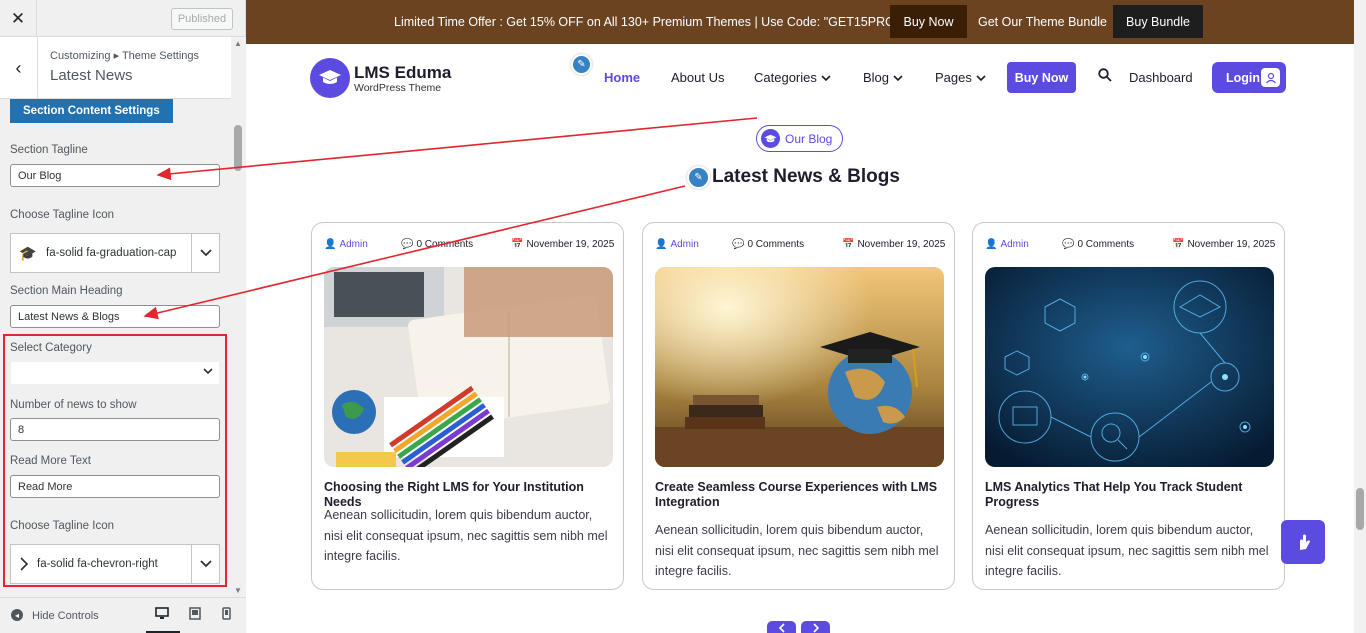 This screenshot has height=633, width=1366. I want to click on mobile-preview-icon, so click(226, 615).